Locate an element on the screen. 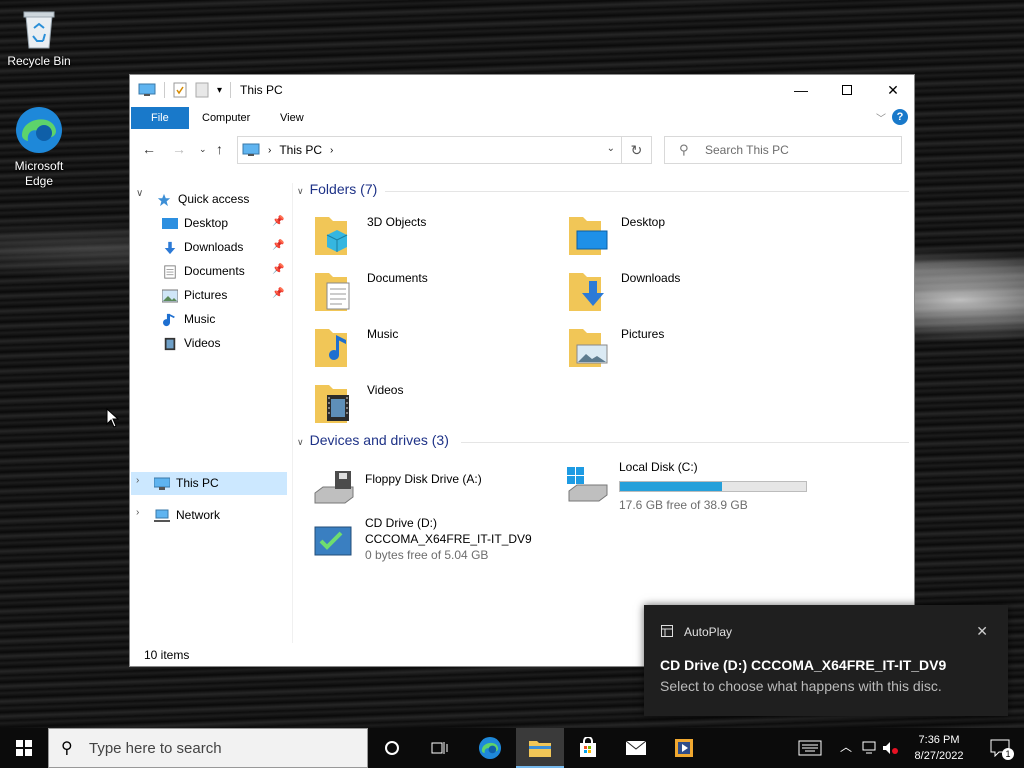 The image size is (1024, 768). nav-label: Downloads is located at coordinates (214, 247).